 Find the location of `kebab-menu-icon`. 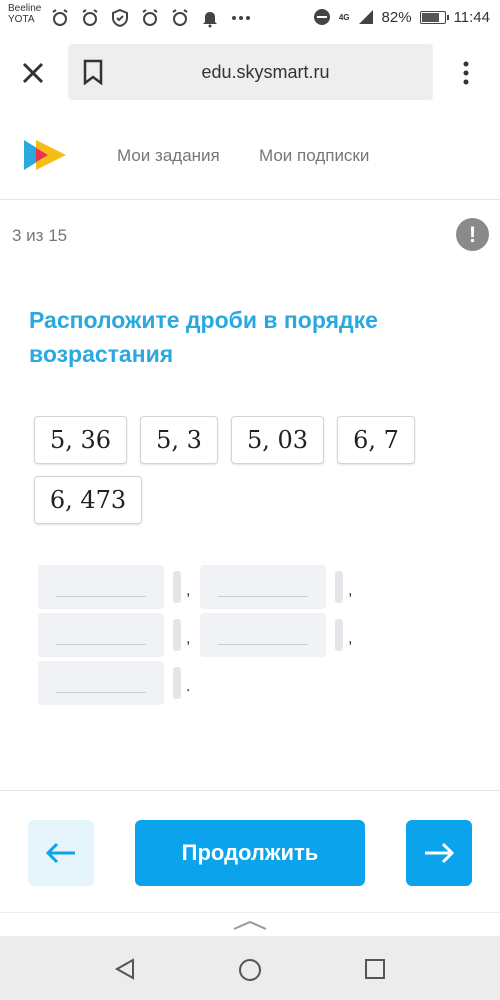

kebab-menu-icon is located at coordinates (466, 73).